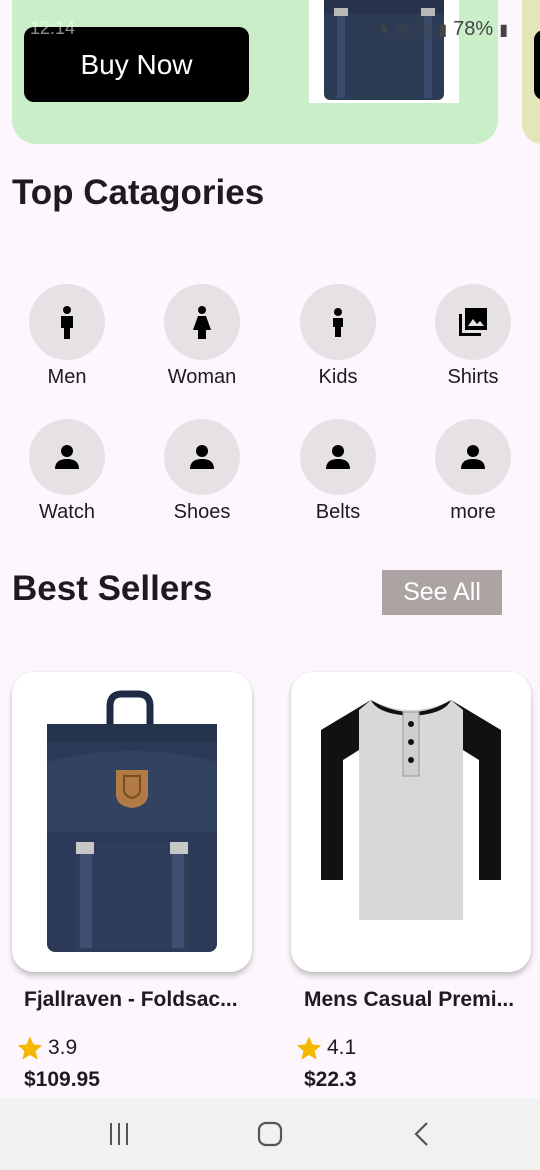 This screenshot has width=540, height=1170. I want to click on category-label: Kids, so click(338, 377).